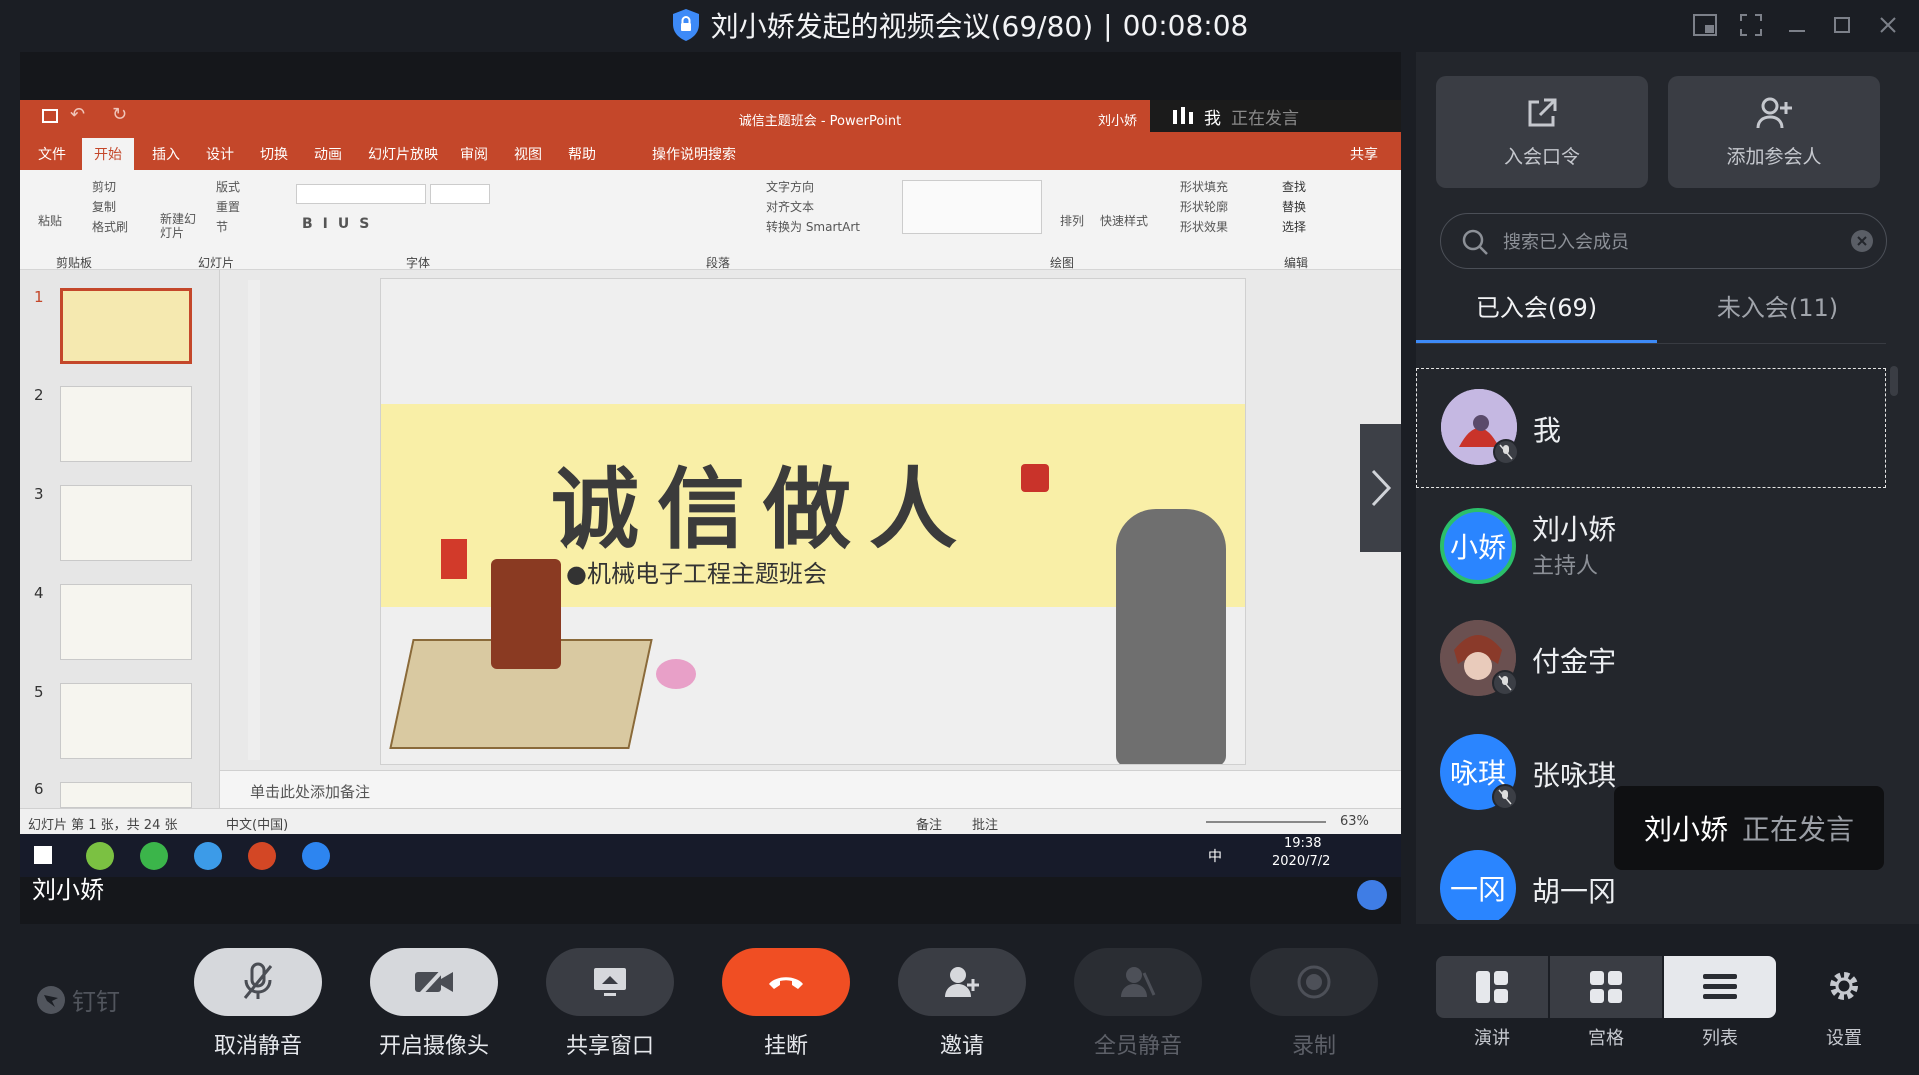  Describe the element at coordinates (1313, 1046) in the screenshot. I see `record-label: 录制` at that location.